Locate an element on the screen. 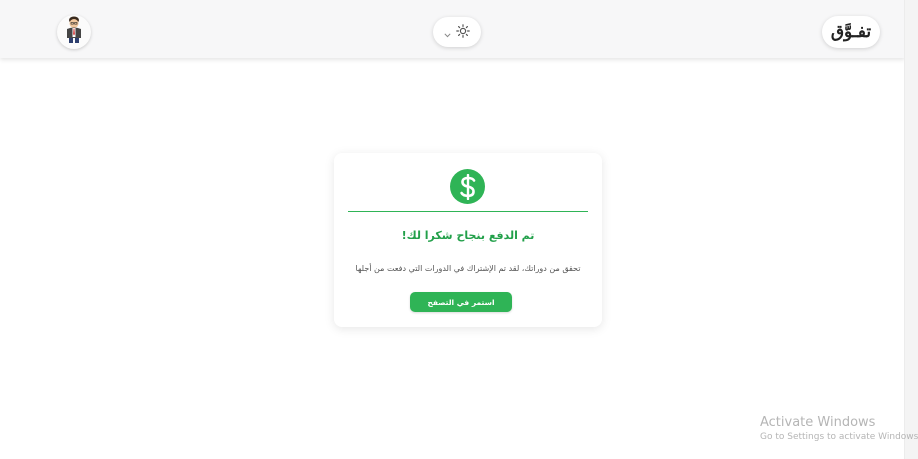 The width and height of the screenshot is (918, 459). logo-text: تفـوَّق is located at coordinates (851, 32).